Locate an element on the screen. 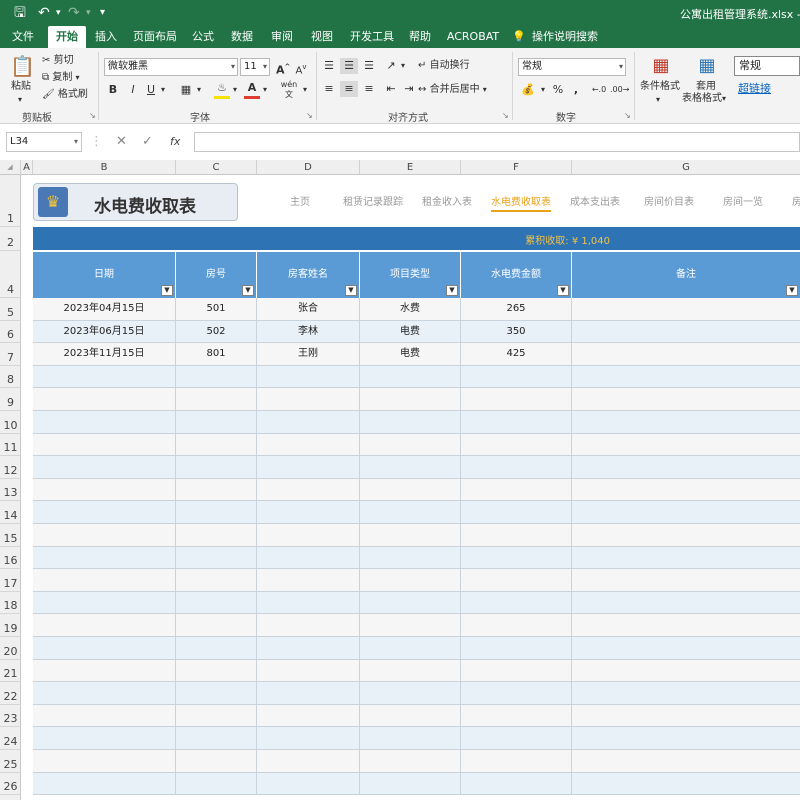  tab-file: 文件 is located at coordinates (23, 37).